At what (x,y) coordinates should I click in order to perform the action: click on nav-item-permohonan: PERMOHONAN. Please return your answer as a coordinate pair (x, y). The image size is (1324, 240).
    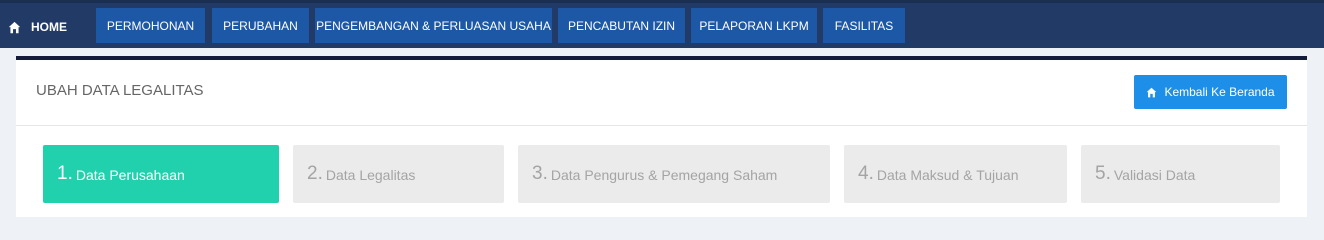
    Looking at the image, I should click on (150, 25).